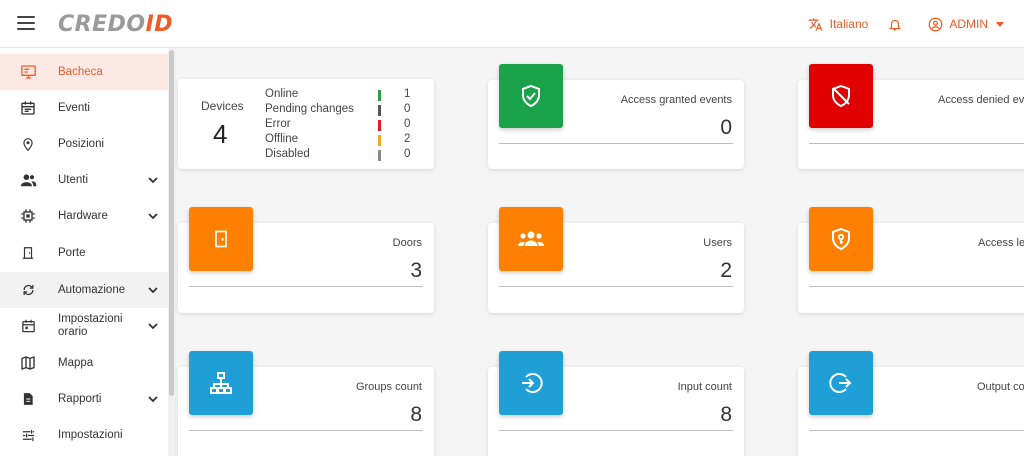 The height and width of the screenshot is (456, 1024). Describe the element at coordinates (379, 110) in the screenshot. I see `pending-indicator` at that location.